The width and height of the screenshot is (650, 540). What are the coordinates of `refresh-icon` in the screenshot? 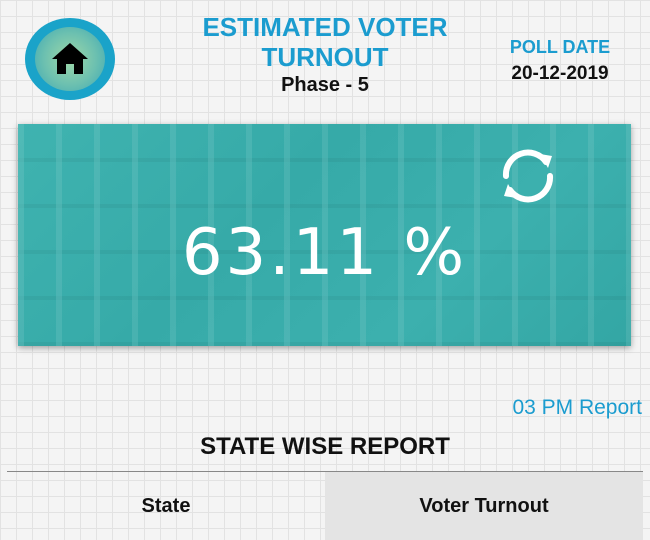 It's located at (528, 176).